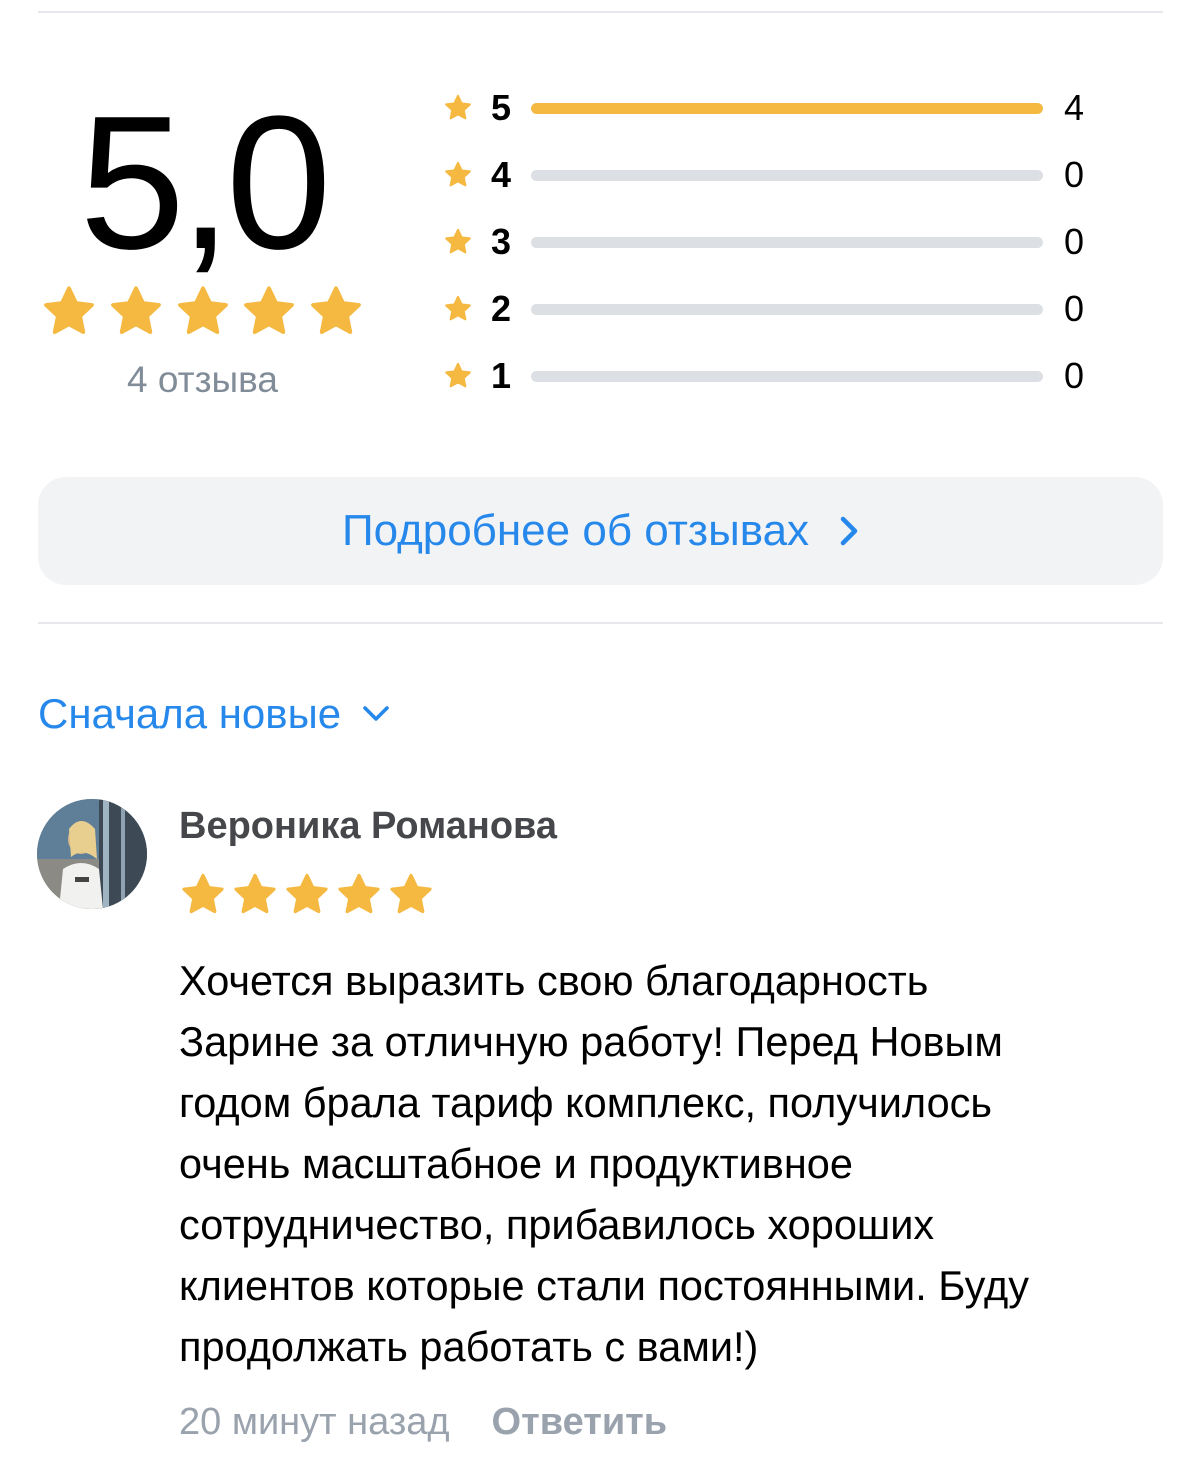 The height and width of the screenshot is (1461, 1200). Describe the element at coordinates (575, 530) in the screenshot. I see `more-about-reviews-label: Подробнее об отзывах` at that location.